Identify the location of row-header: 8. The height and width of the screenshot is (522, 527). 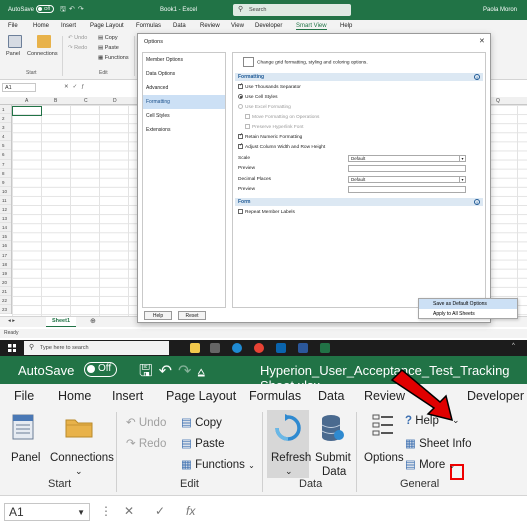
(5, 173).